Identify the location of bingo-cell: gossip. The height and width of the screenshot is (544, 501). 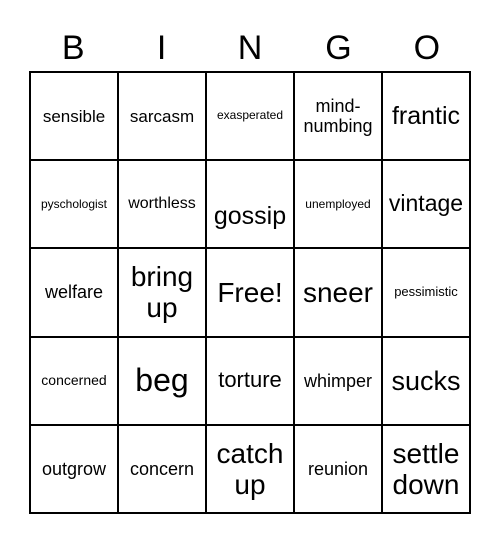
(251, 205).